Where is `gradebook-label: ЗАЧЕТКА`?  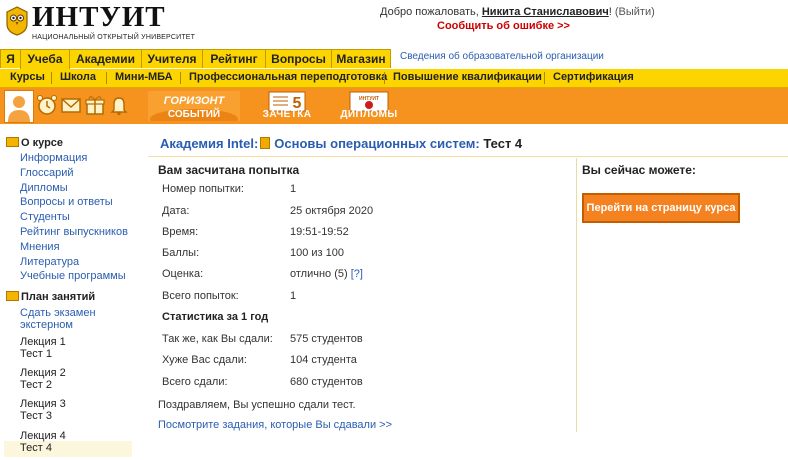
gradebook-label: ЗАЧЕТКА is located at coordinates (287, 114).